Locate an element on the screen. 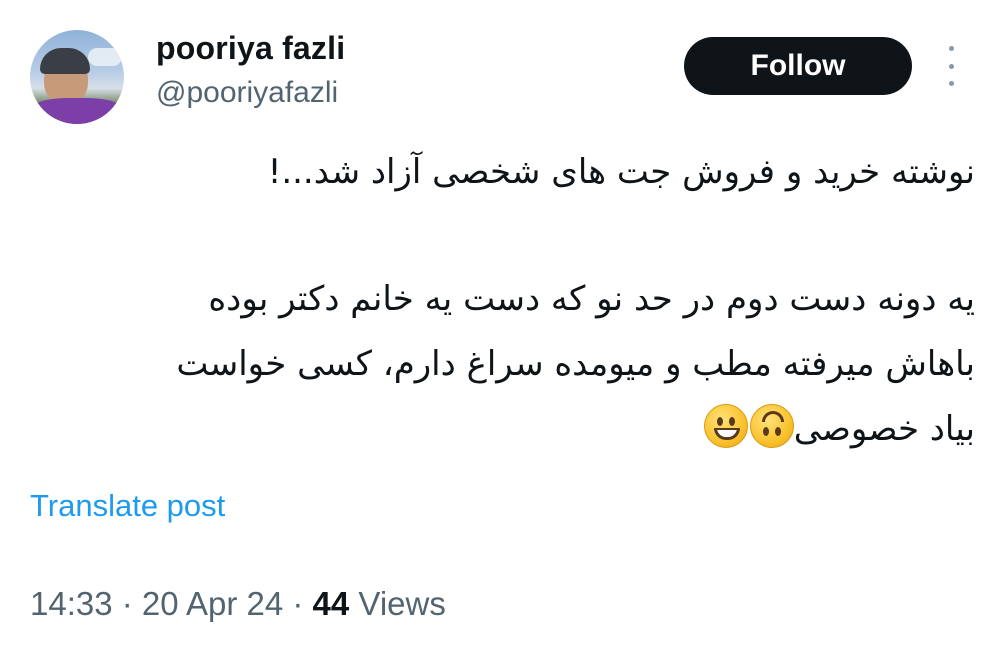 Image resolution: width=1000 pixels, height=646 pixels. tweet-meta: 14:33 · 20 Apr 24 · 44 Views is located at coordinates (238, 604).